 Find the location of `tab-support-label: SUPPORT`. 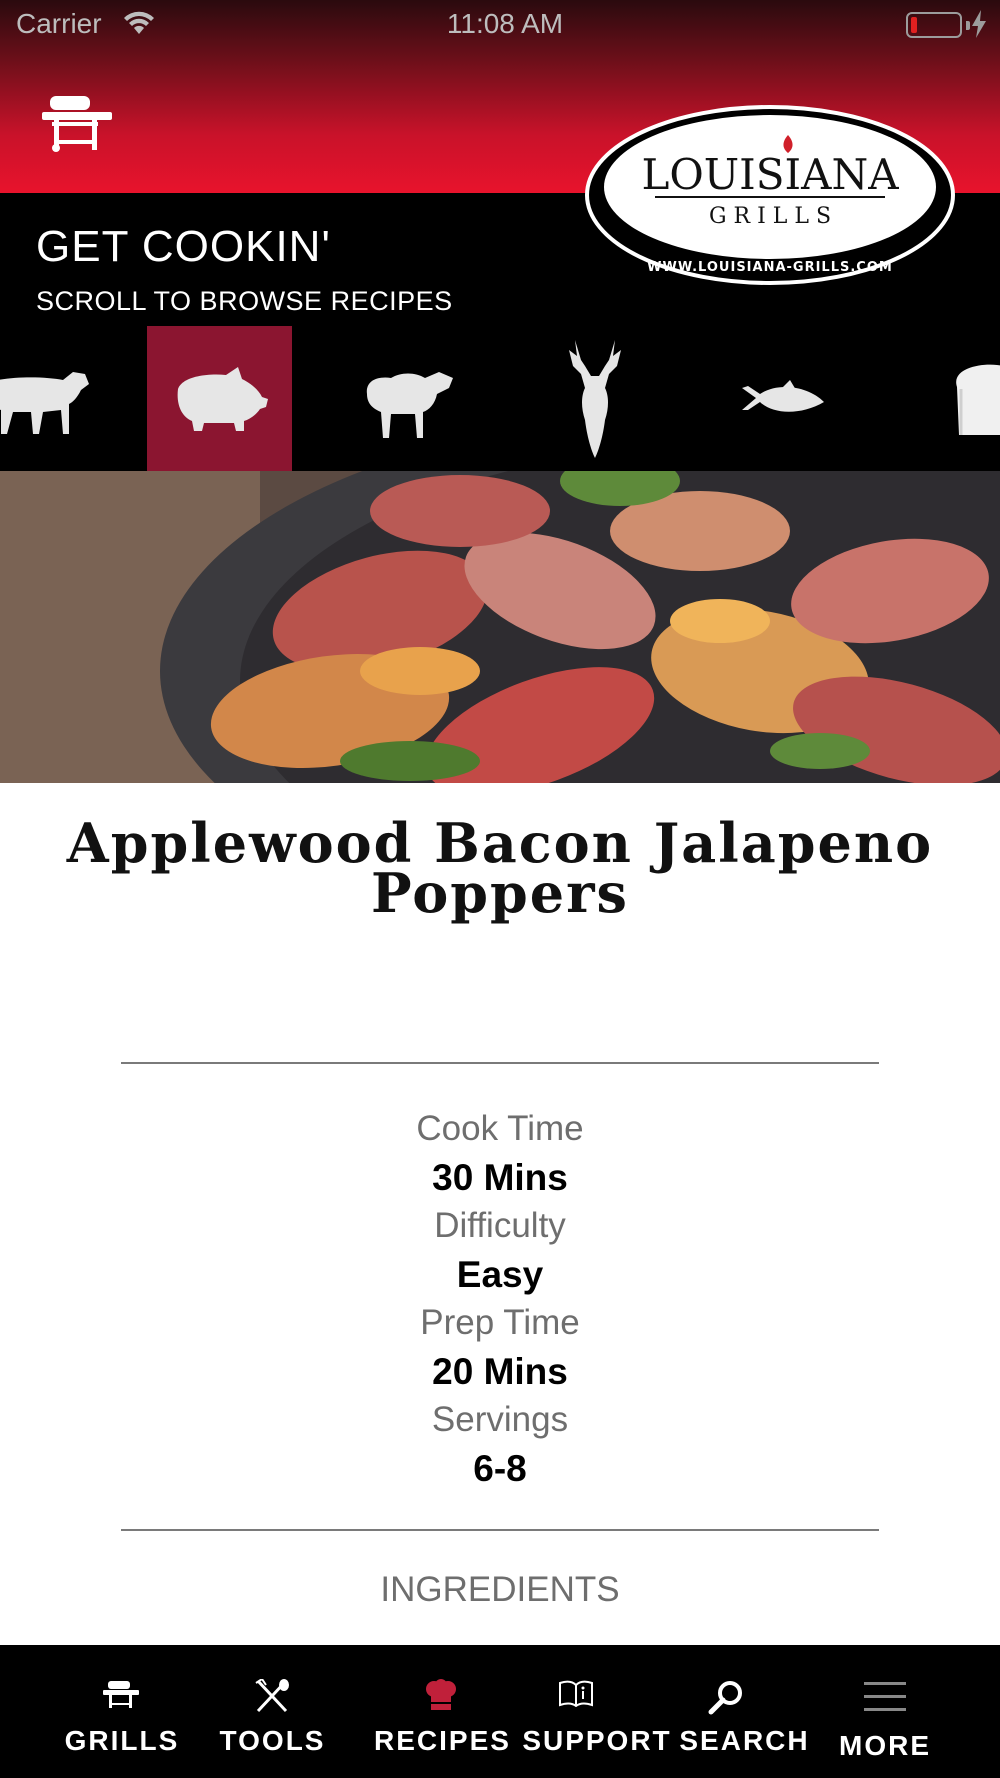

tab-support-label: SUPPORT is located at coordinates (597, 1740).